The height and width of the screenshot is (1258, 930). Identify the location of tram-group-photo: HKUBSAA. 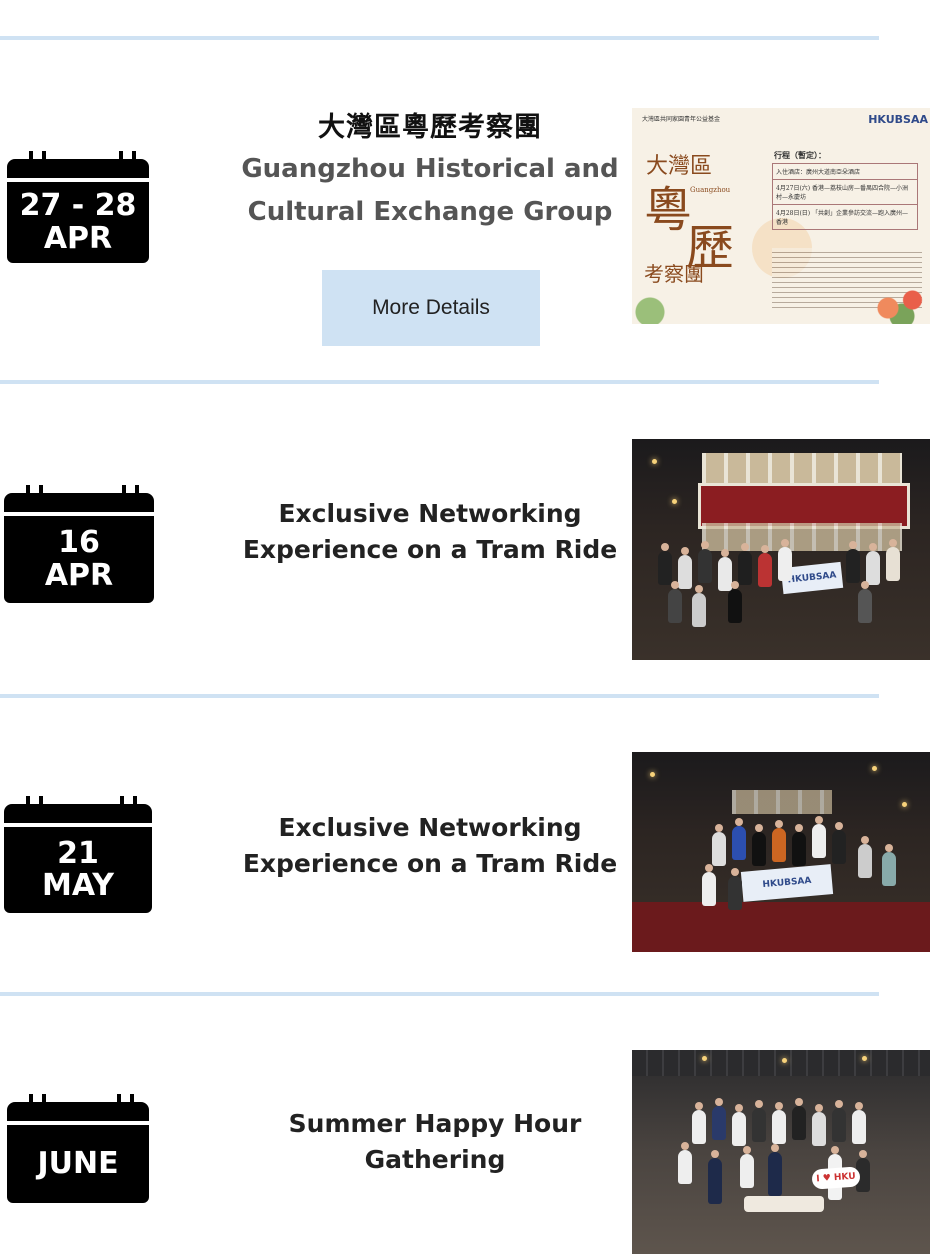
(781, 549).